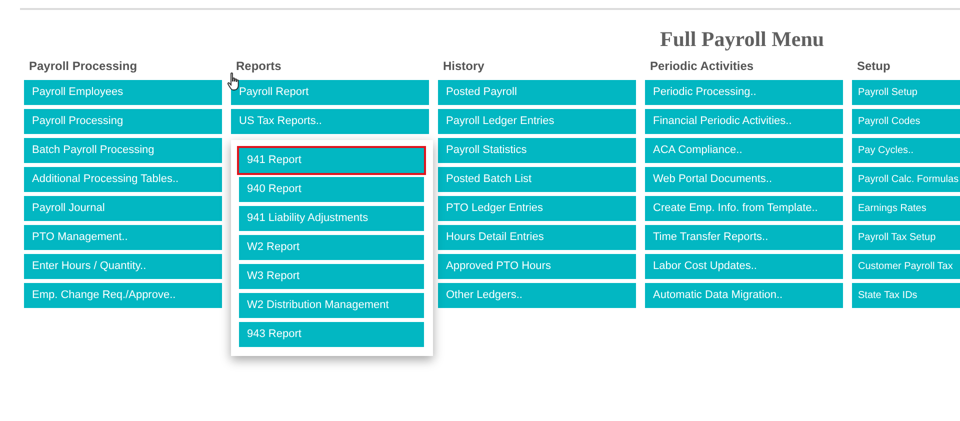  What do you see at coordinates (906, 208) in the screenshot?
I see `menu-button: Earnings Rates` at bounding box center [906, 208].